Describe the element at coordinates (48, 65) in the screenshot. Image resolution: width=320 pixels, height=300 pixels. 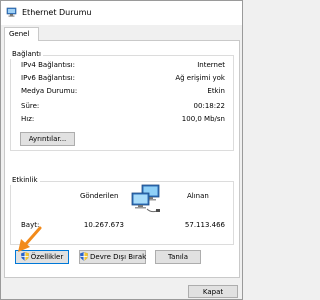
I see `ipv4-label: IPv4 Bağlantısı:` at that location.